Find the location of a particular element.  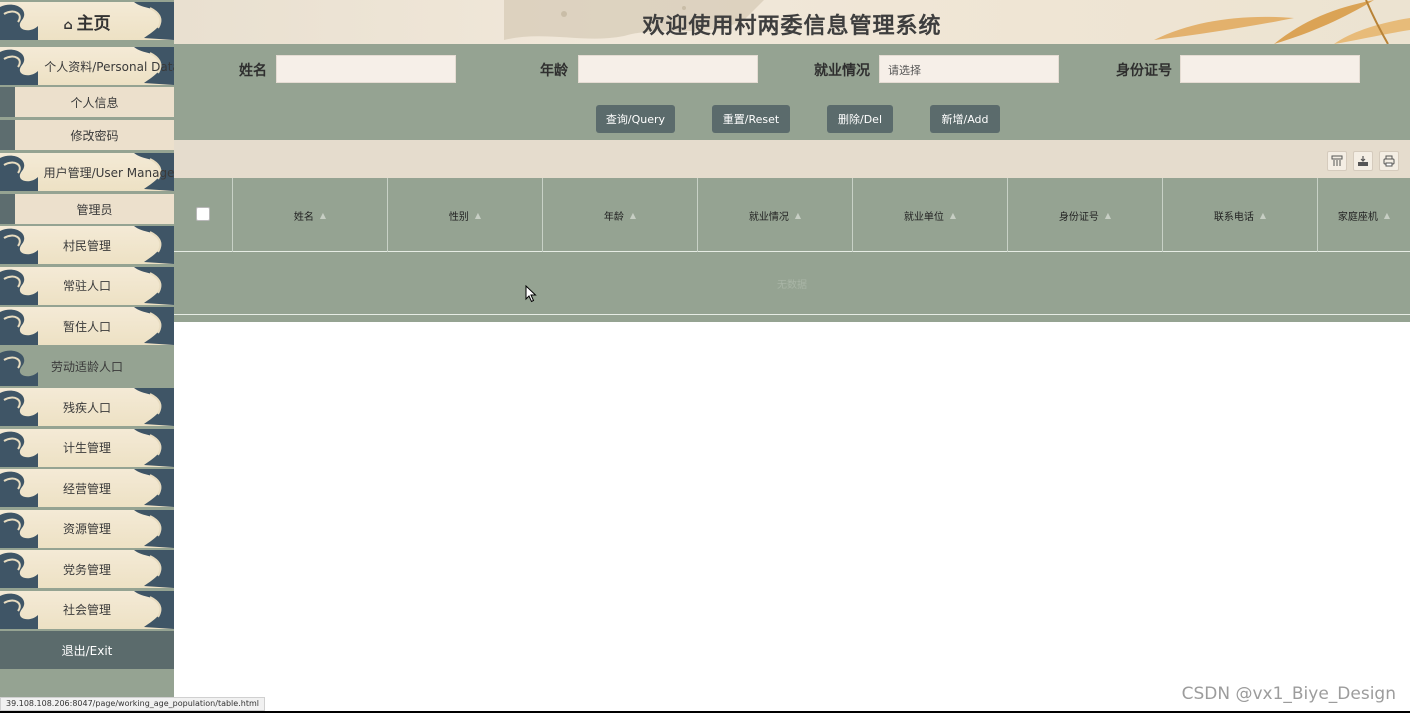

home-icon: ⌂ is located at coordinates (68, 25).